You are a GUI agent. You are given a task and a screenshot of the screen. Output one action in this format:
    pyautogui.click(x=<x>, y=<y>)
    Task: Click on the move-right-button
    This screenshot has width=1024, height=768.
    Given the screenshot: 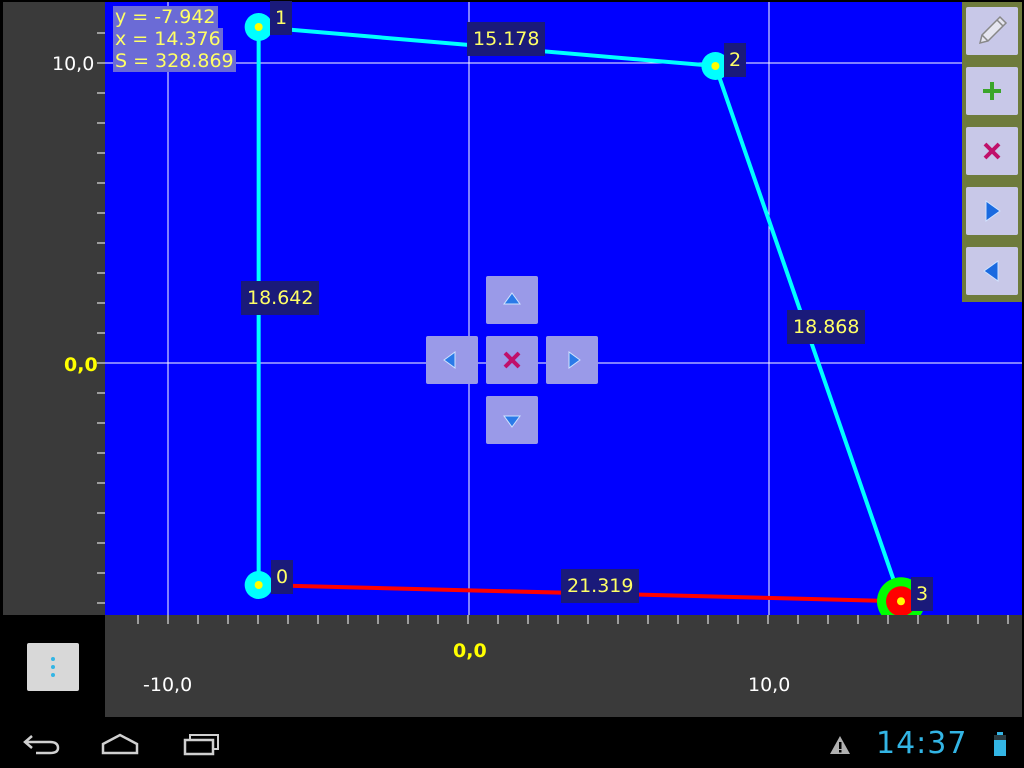 What is the action you would take?
    pyautogui.click(x=572, y=360)
    